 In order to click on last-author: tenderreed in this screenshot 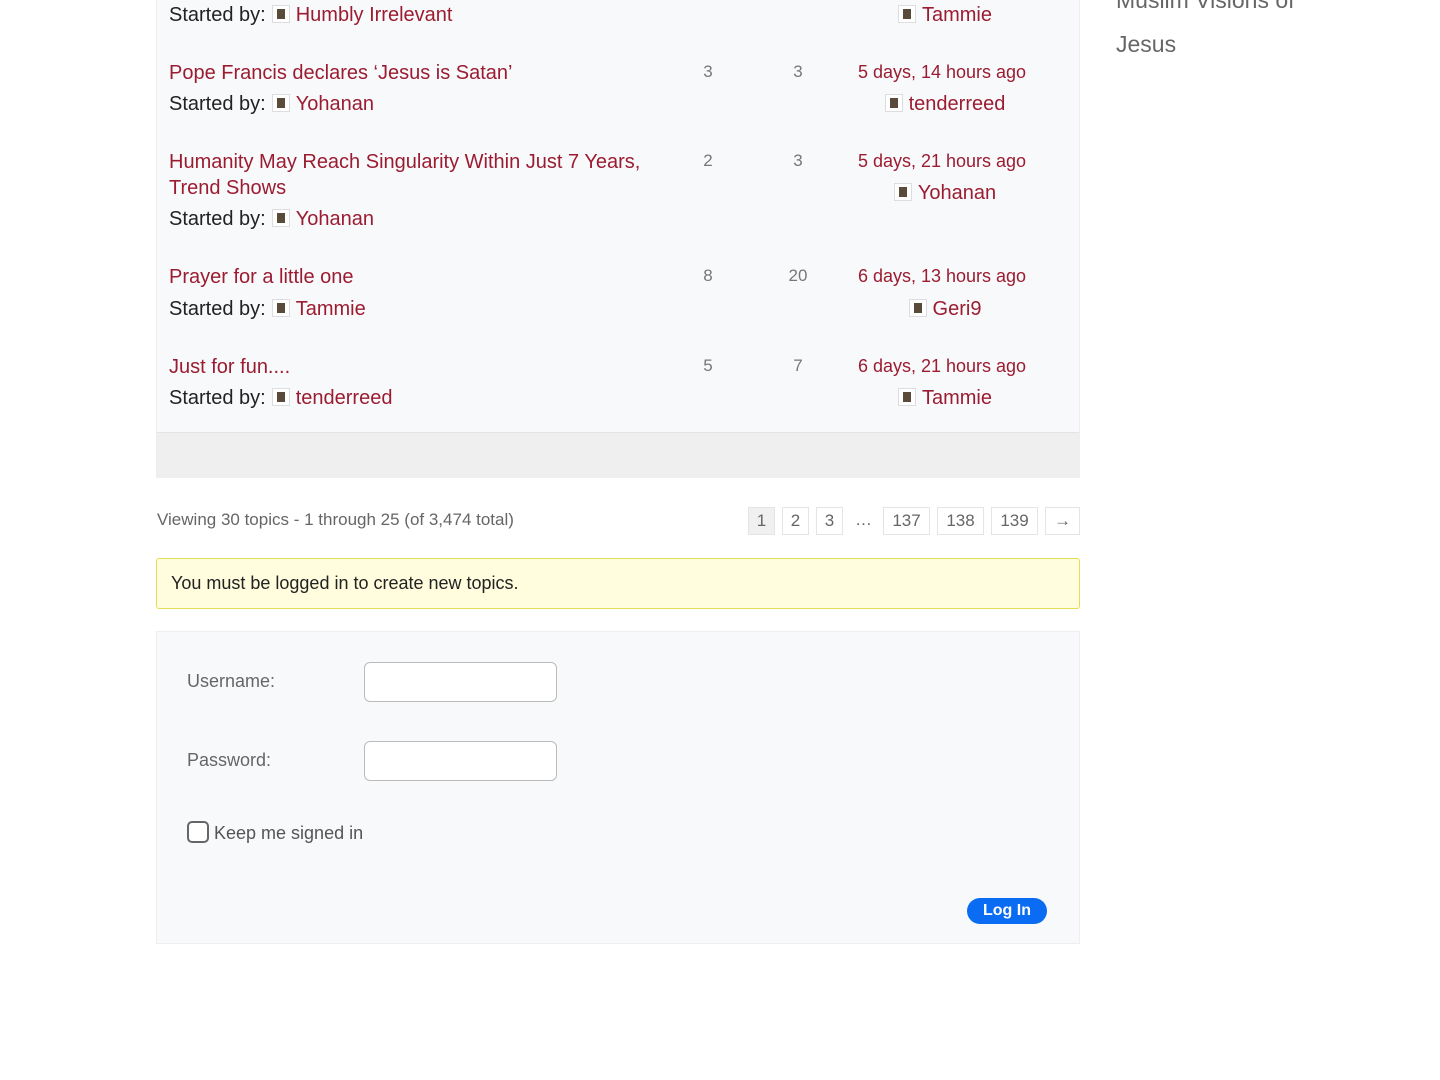, I will do `click(942, 104)`.